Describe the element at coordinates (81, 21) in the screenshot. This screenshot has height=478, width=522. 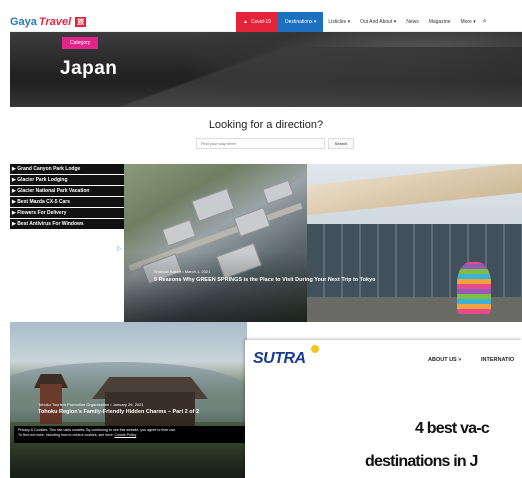
I see `logo-badge: 旅` at that location.